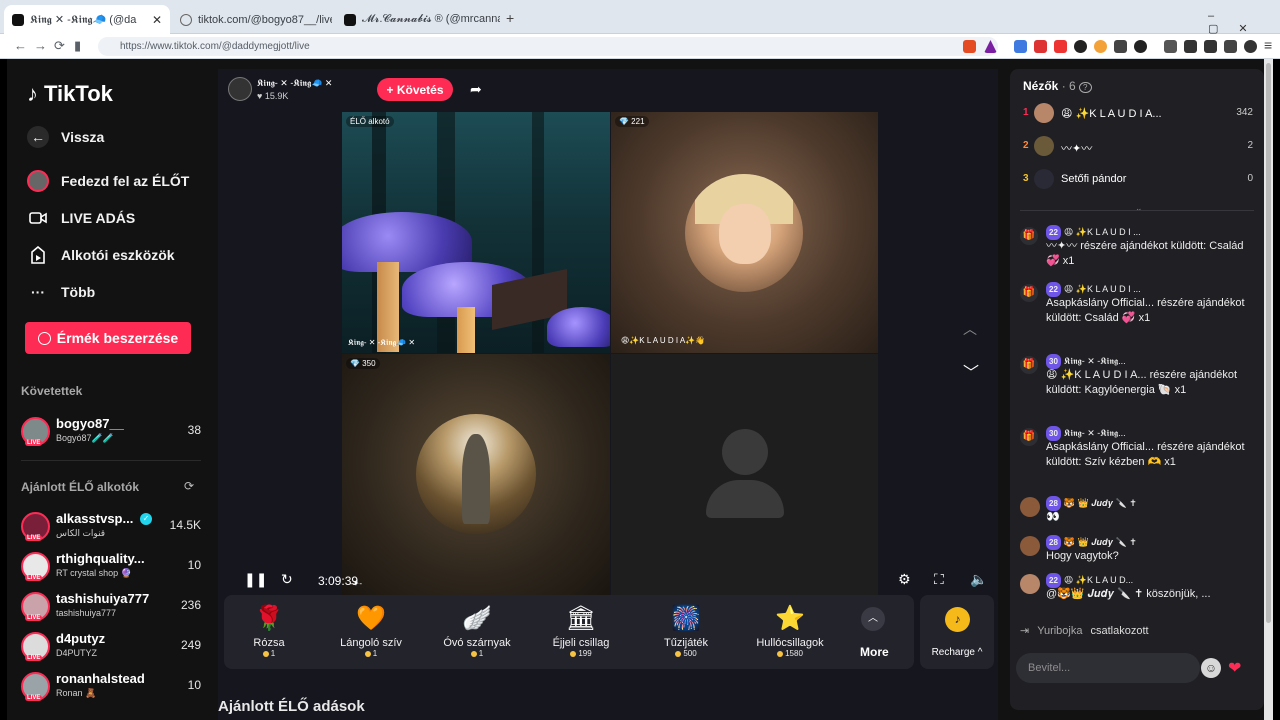 The height and width of the screenshot is (720, 1280). What do you see at coordinates (77, 46) in the screenshot?
I see `bookmark-icon: ▮` at bounding box center [77, 46].